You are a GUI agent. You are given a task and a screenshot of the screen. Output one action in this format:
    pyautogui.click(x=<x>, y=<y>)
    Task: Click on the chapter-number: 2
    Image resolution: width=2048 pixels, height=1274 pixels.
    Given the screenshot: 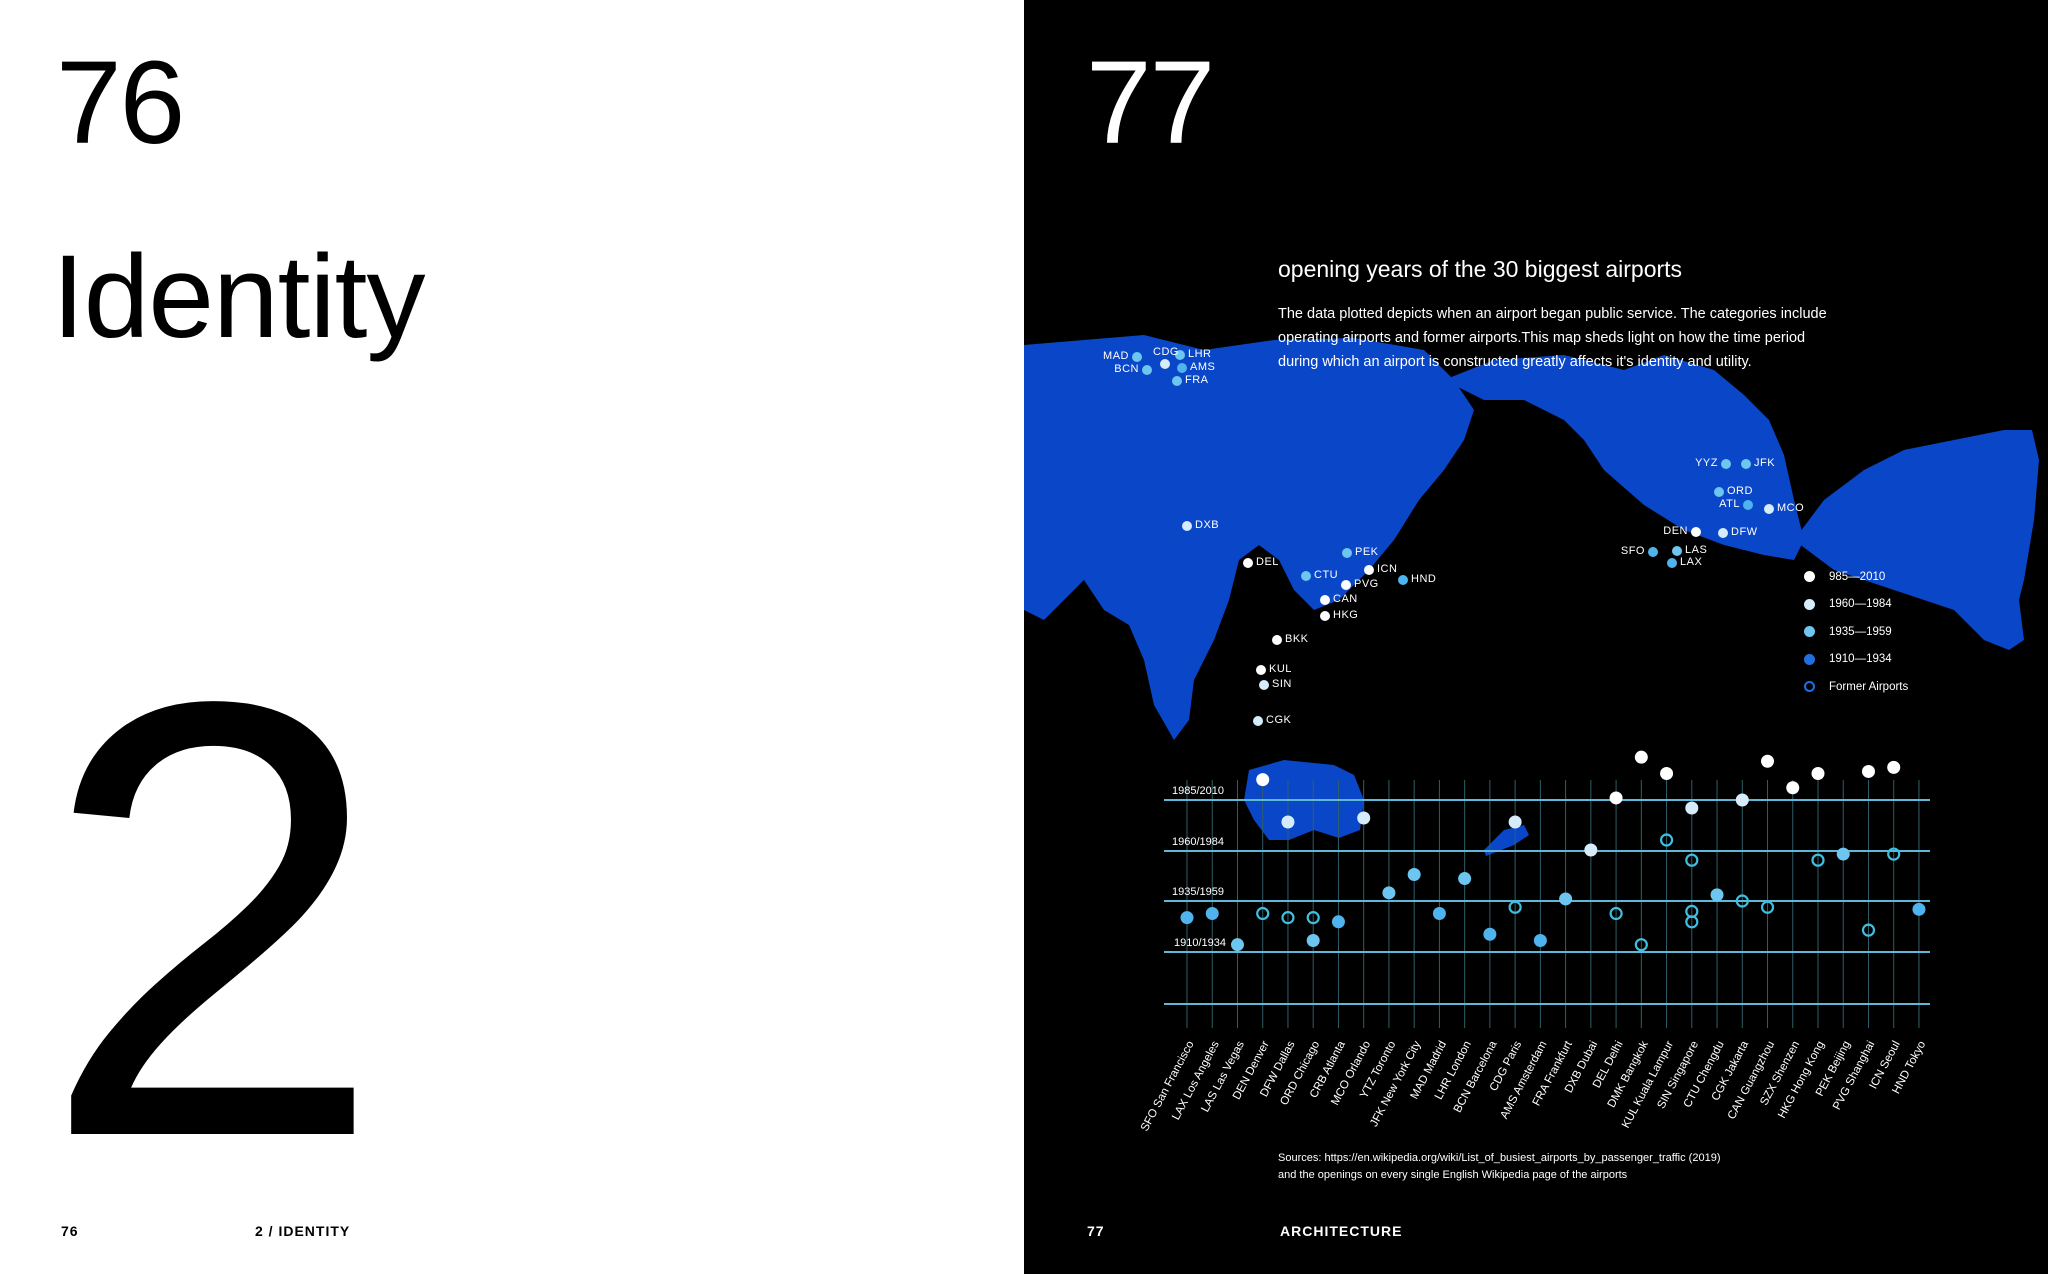 What is the action you would take?
    pyautogui.click(x=212, y=920)
    